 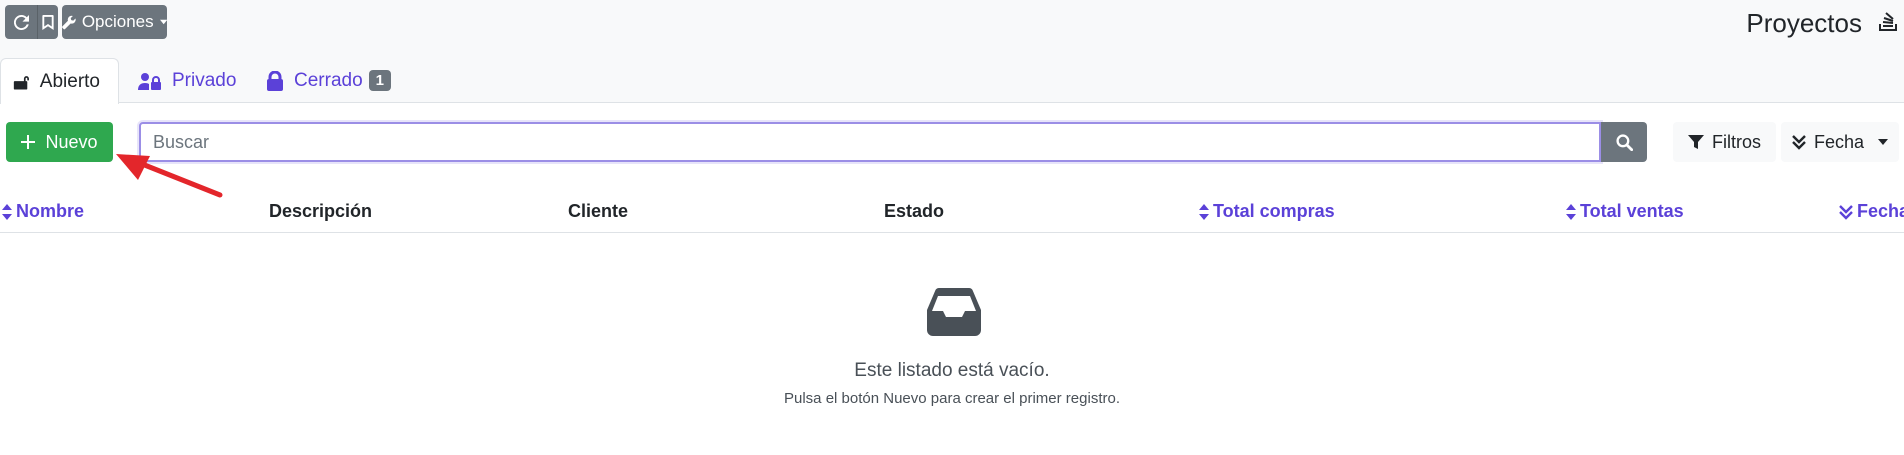 I want to click on empty-title: Este listado está vacío., so click(x=952, y=370).